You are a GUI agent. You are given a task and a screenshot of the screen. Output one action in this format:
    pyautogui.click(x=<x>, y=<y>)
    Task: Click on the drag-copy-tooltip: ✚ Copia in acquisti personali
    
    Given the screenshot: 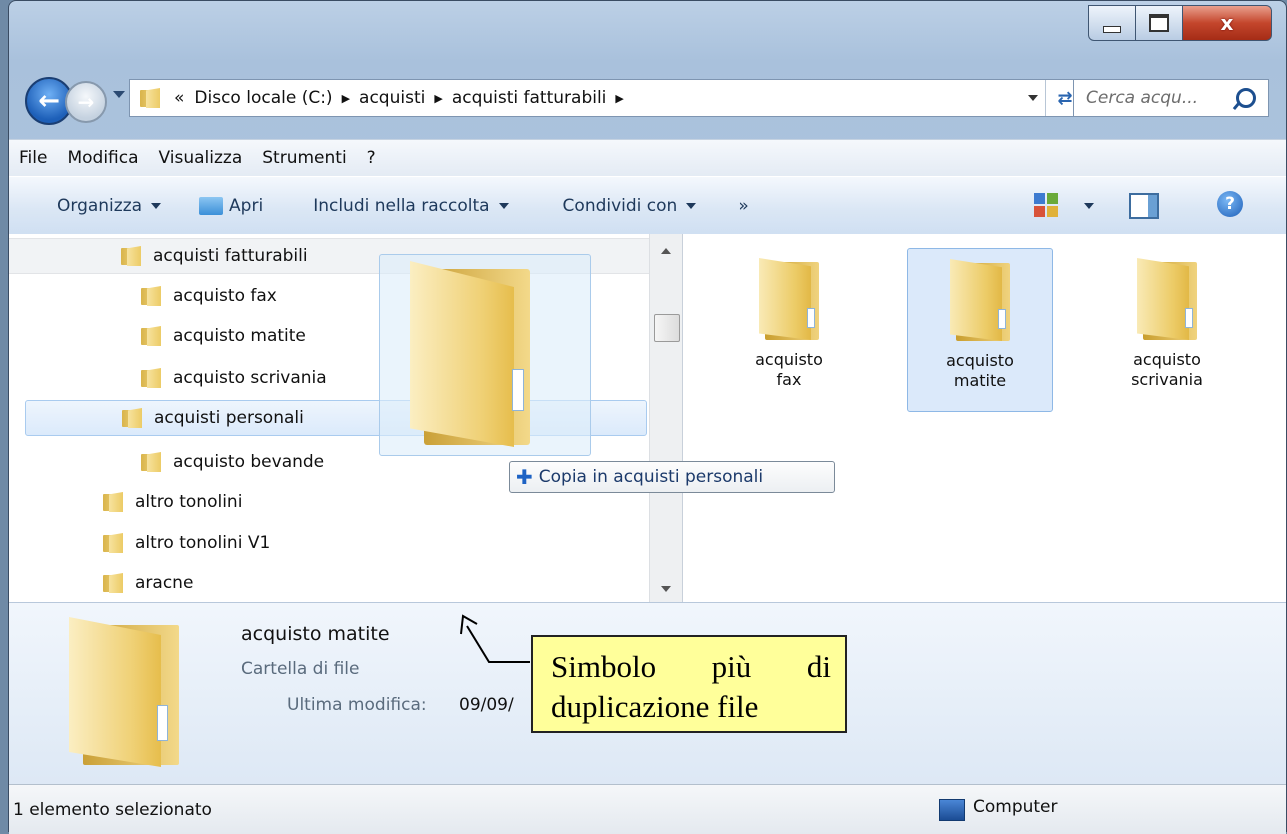 What is the action you would take?
    pyautogui.click(x=672, y=477)
    